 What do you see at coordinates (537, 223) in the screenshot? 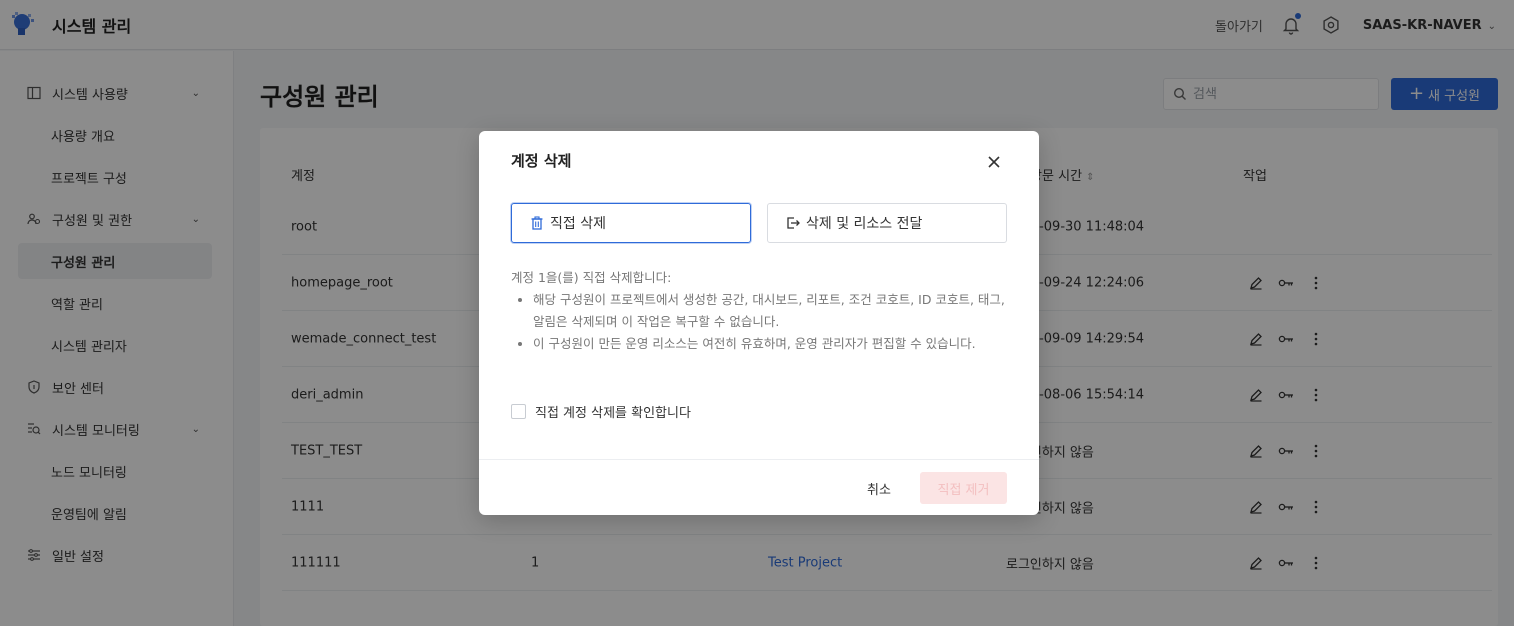
I see `trash-icon` at bounding box center [537, 223].